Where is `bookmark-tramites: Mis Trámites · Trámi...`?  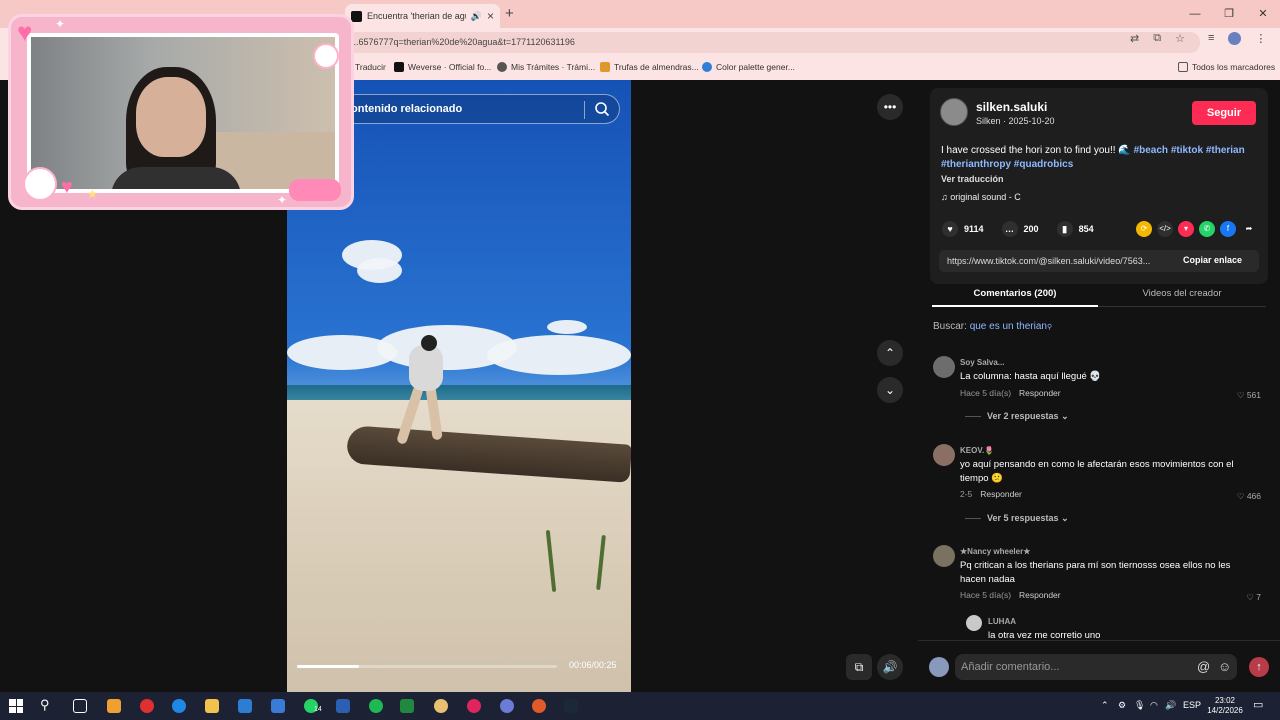
bookmark-tramites: Mis Trámites · Trámi... is located at coordinates (546, 67).